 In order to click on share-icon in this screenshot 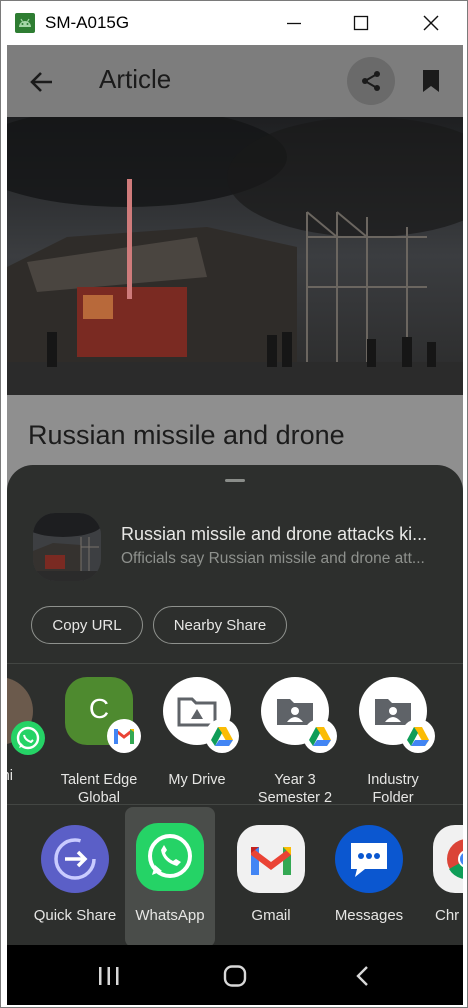, I will do `click(371, 81)`.